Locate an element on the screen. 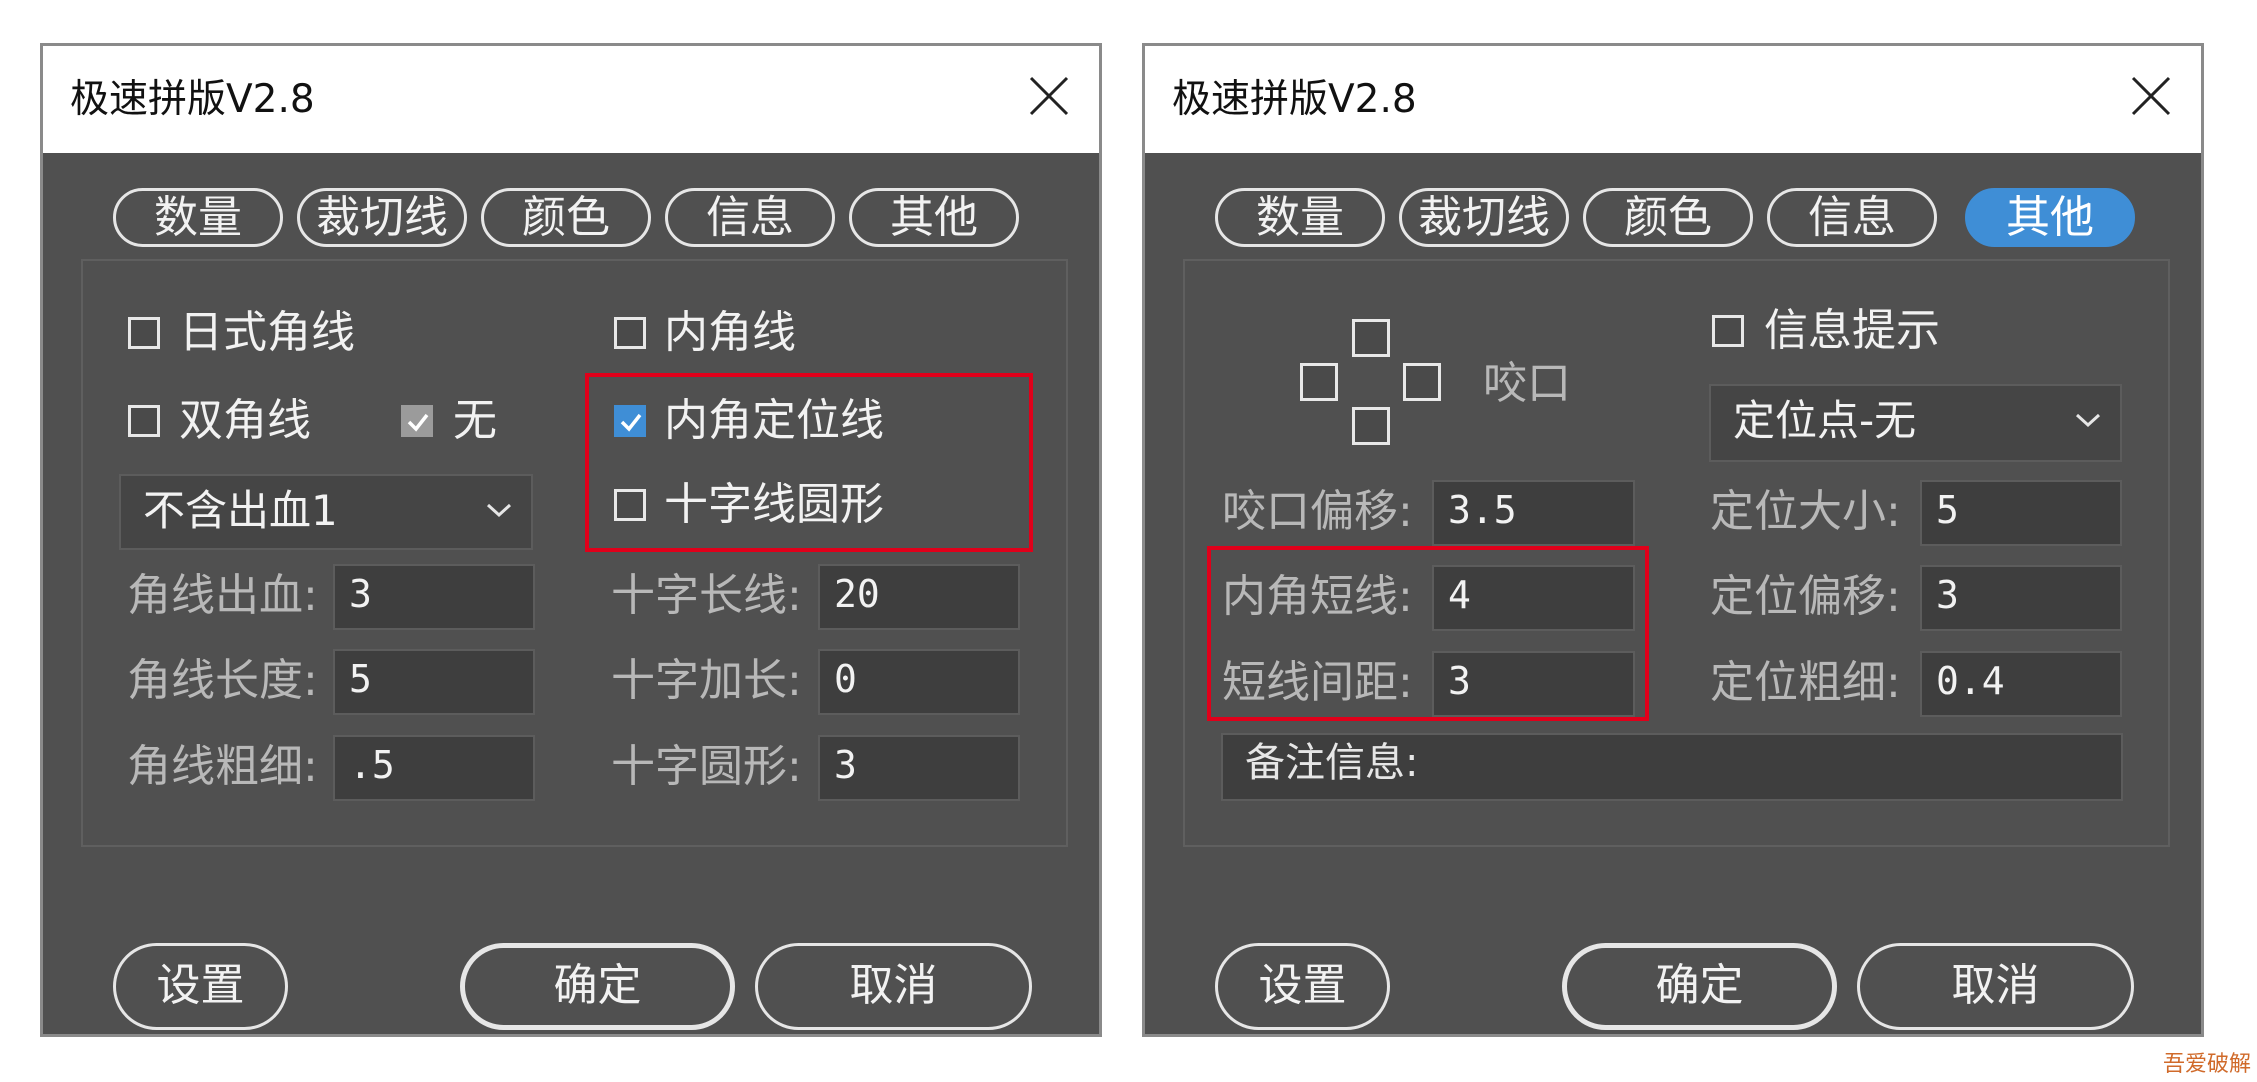  label-corner-bleed: 角线出血: is located at coordinates (222, 595).